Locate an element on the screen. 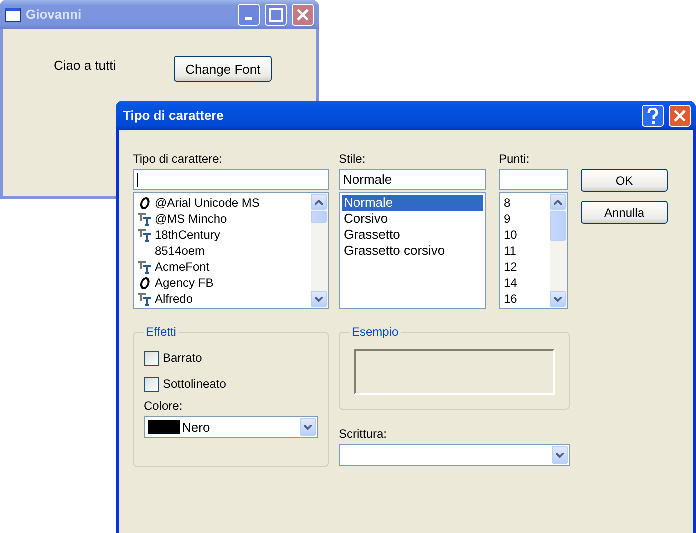 Image resolution: width=696 pixels, height=533 pixels. size-input is located at coordinates (533, 179).